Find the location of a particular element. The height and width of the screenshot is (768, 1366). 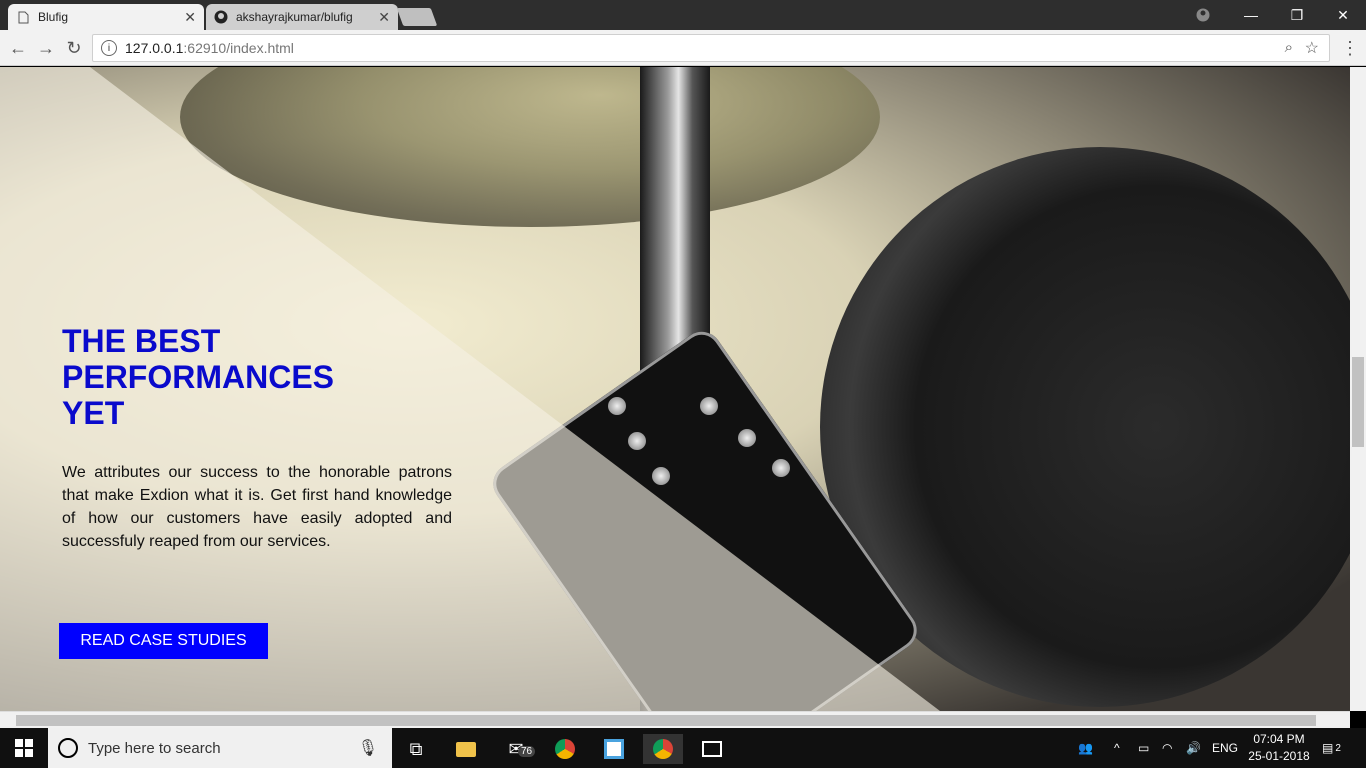

tab-blufig: Blufig ✕ is located at coordinates (106, 17).